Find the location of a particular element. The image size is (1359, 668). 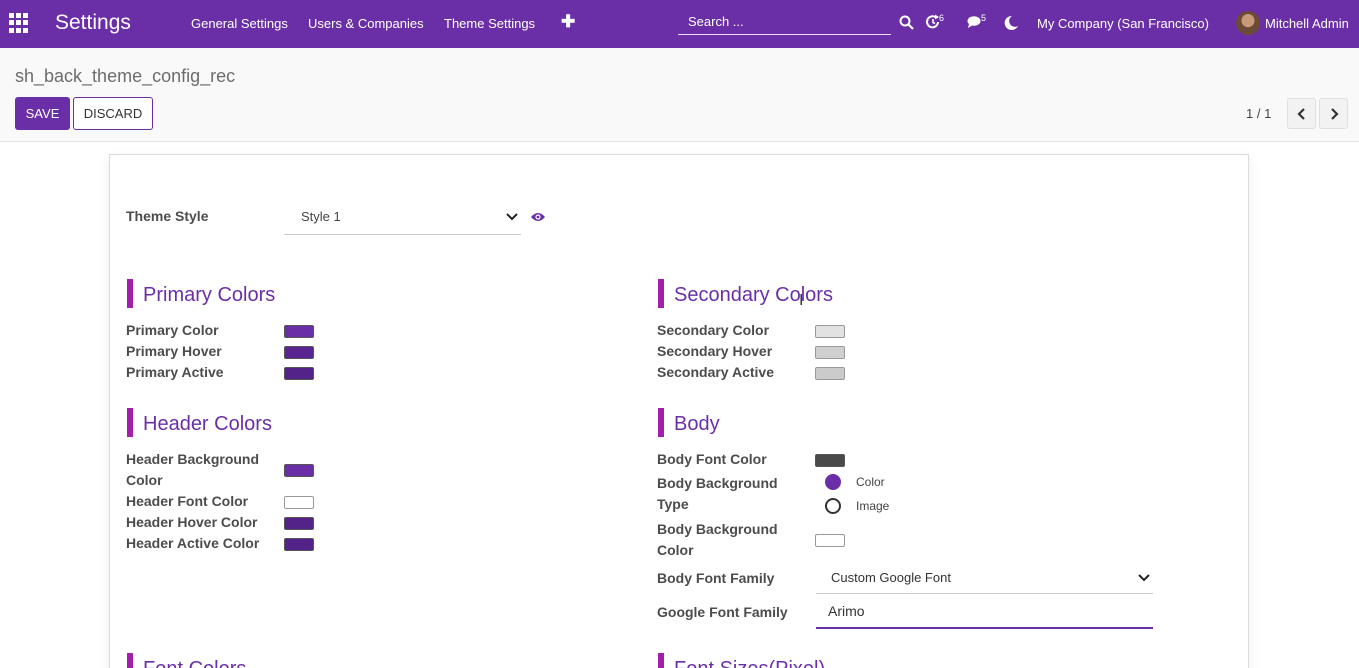

search-box is located at coordinates (784, 22).